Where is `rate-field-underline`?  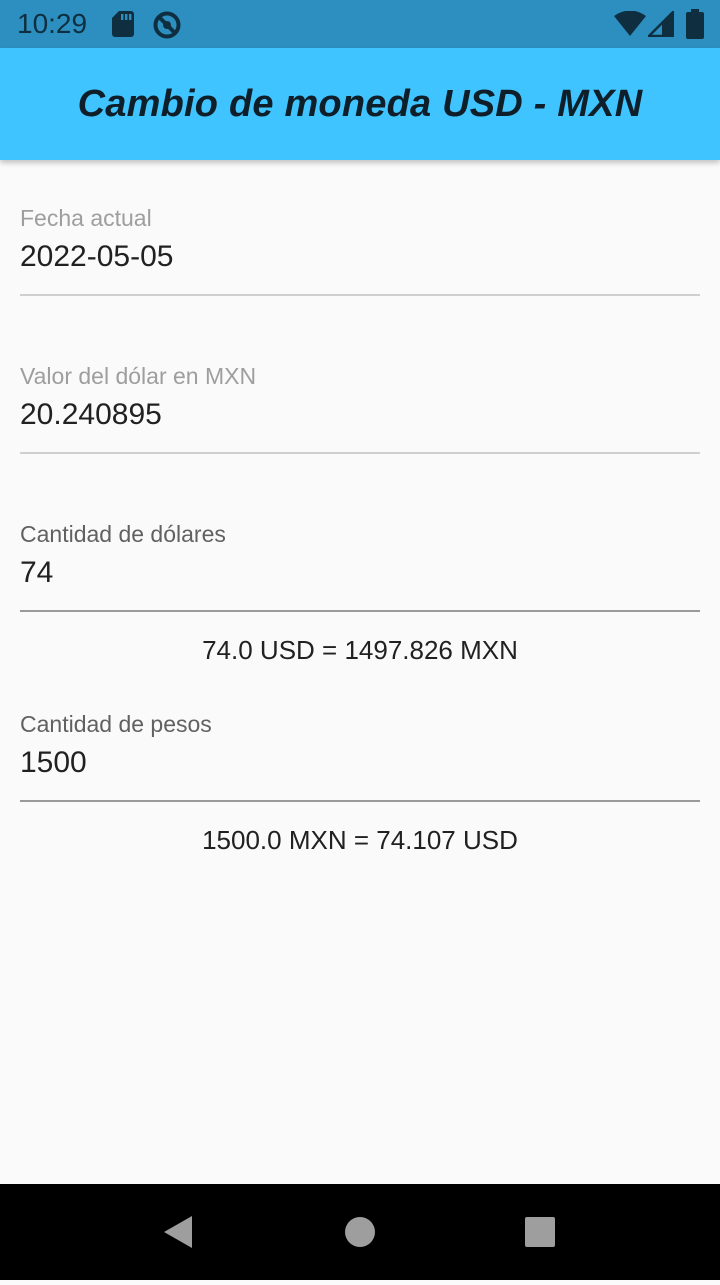 rate-field-underline is located at coordinates (360, 453).